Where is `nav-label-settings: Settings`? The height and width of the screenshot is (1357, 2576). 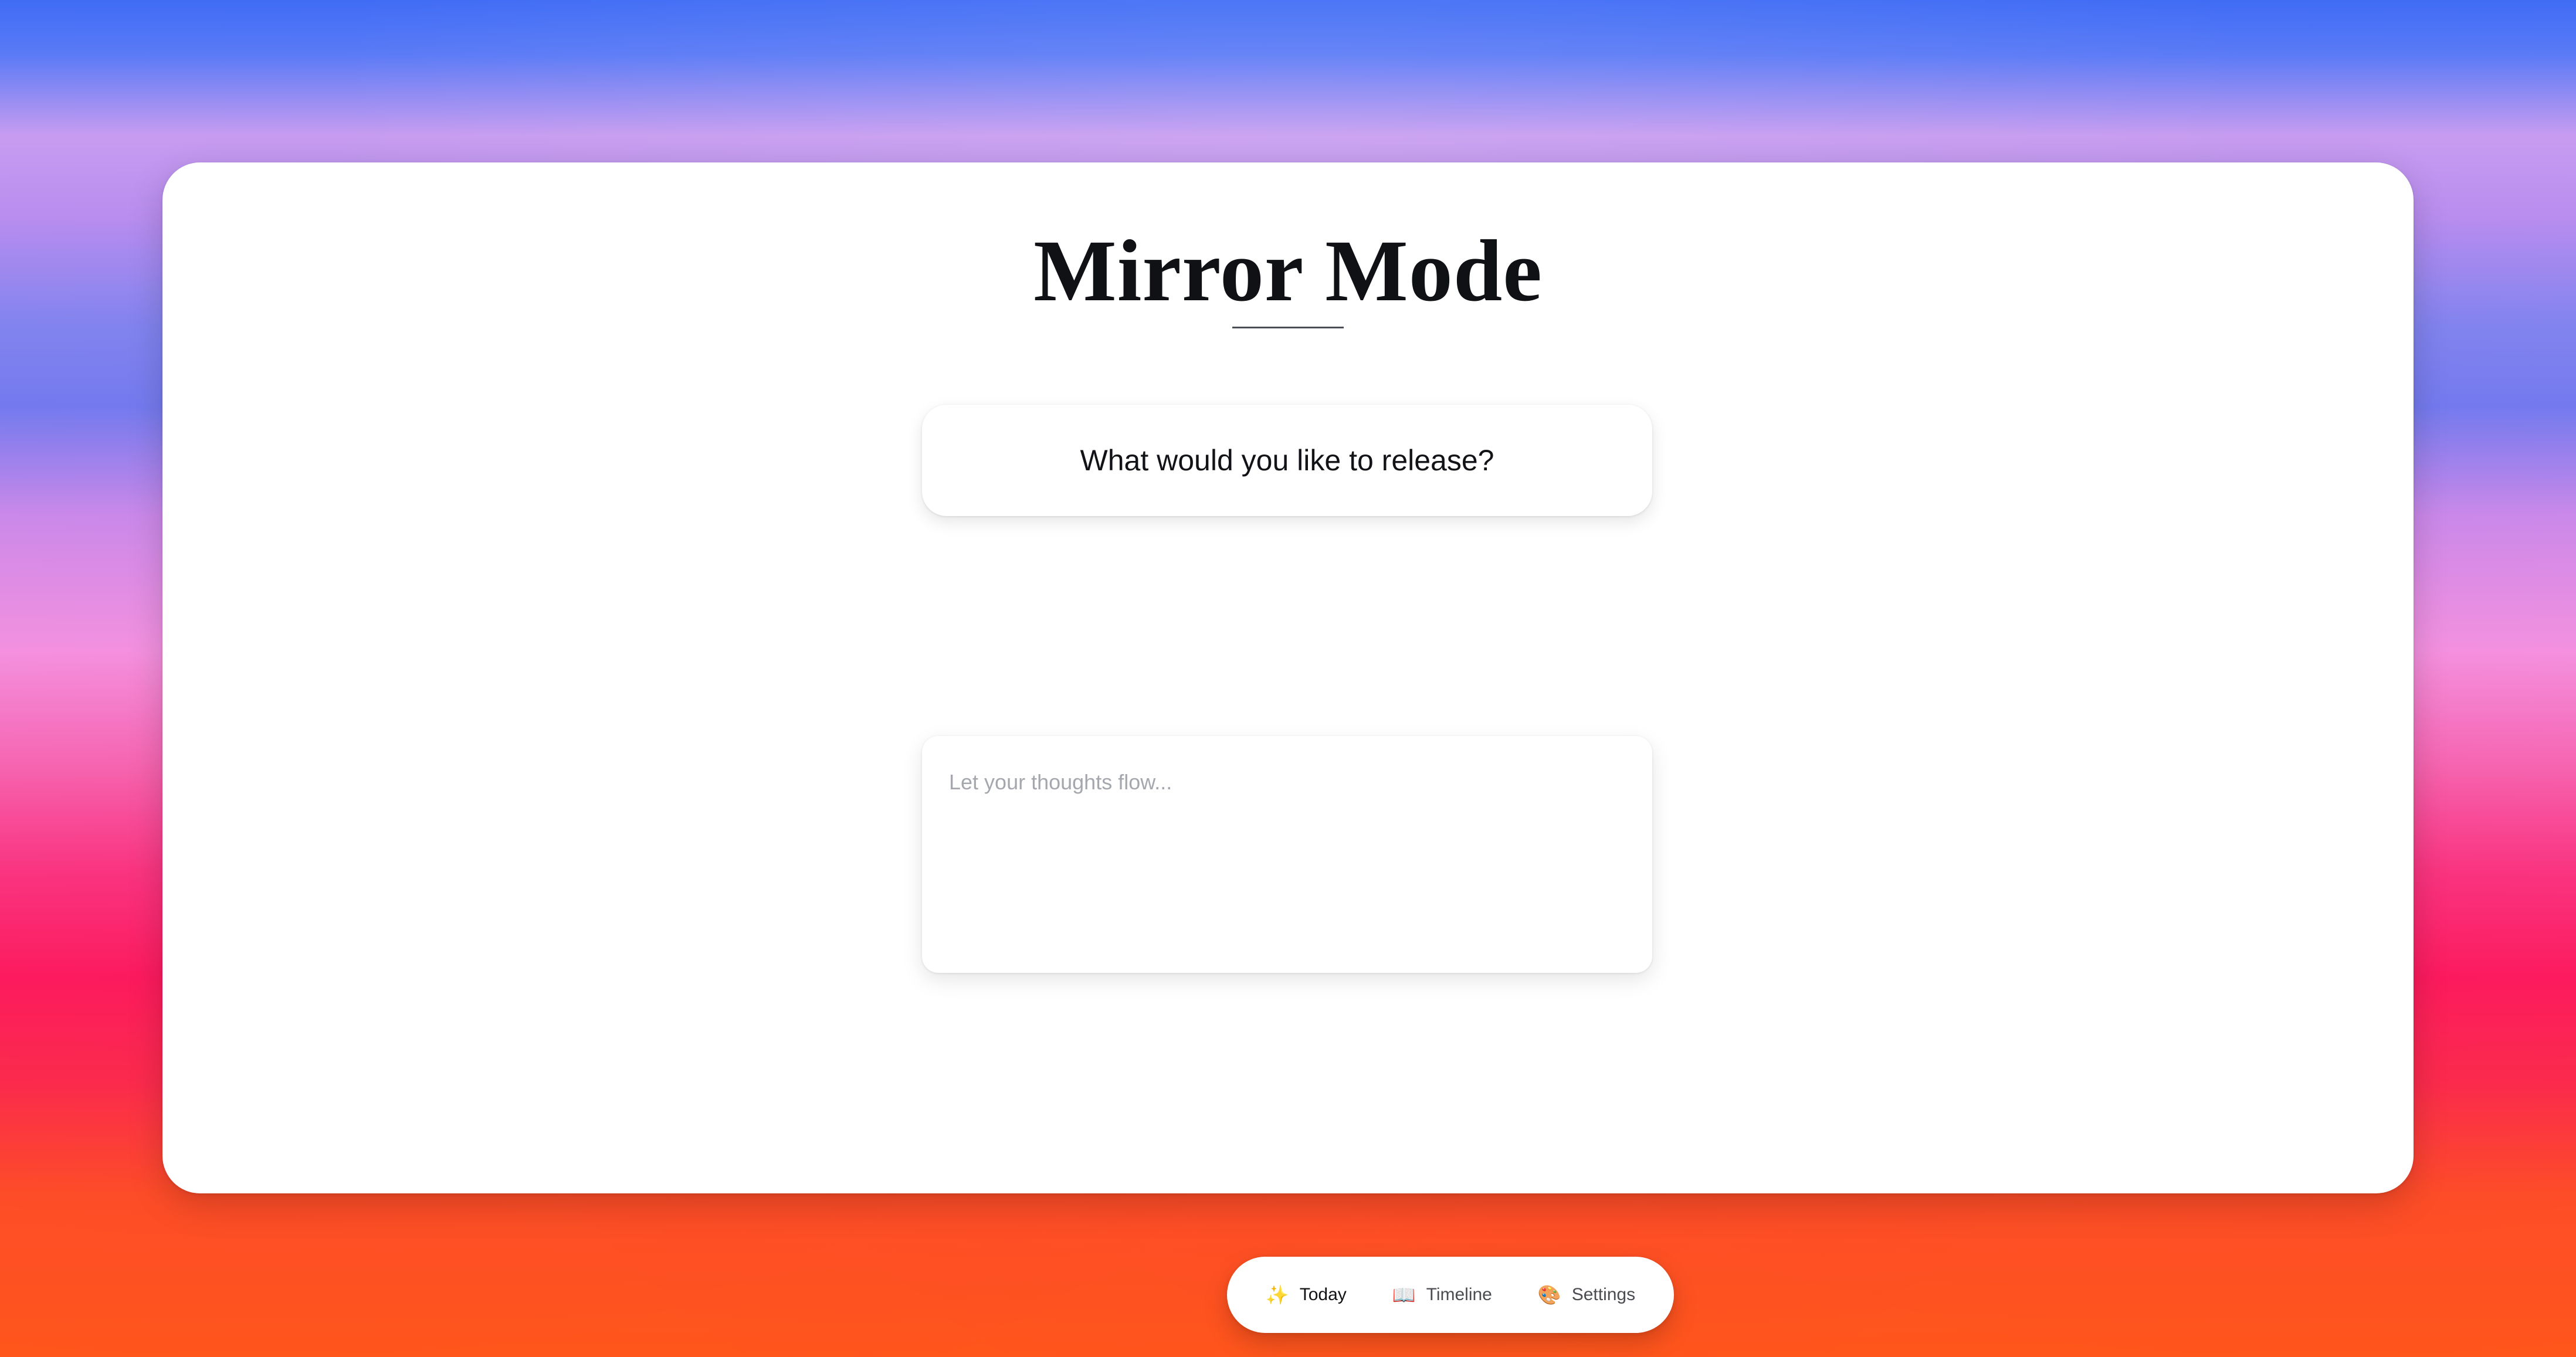 nav-label-settings: Settings is located at coordinates (1603, 1294).